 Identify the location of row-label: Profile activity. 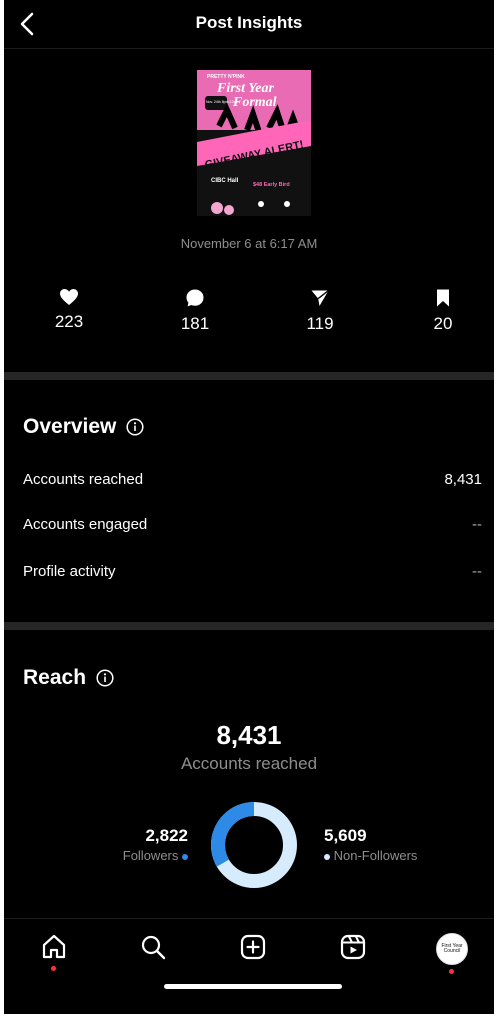
(69, 571).